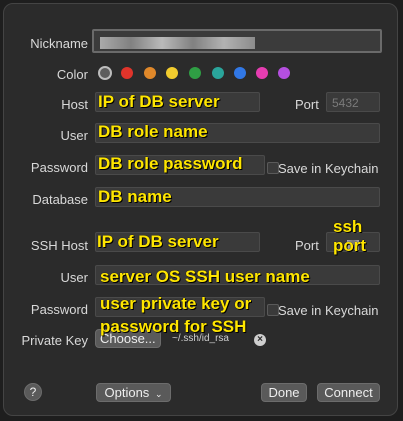  What do you see at coordinates (105, 73) in the screenshot?
I see `color-swatch-none` at bounding box center [105, 73].